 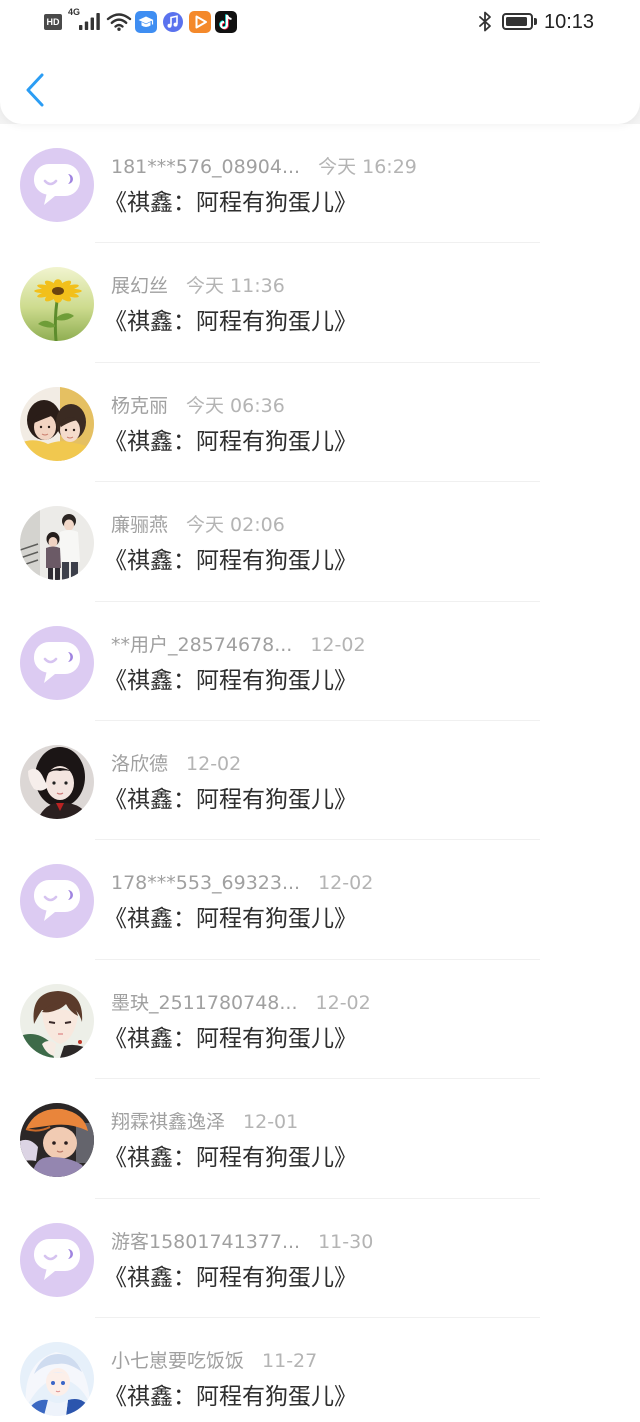 I want to click on bluetooth-icon, so click(x=485, y=21).